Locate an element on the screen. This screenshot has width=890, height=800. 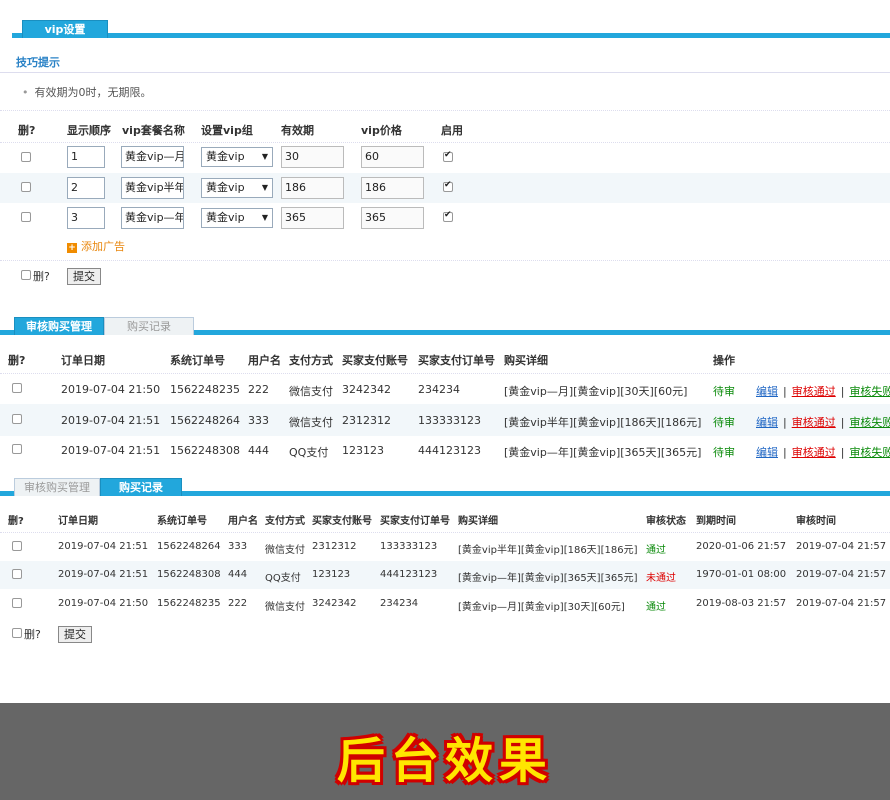
col-header-group: 设置vip组 is located at coordinates (227, 130).